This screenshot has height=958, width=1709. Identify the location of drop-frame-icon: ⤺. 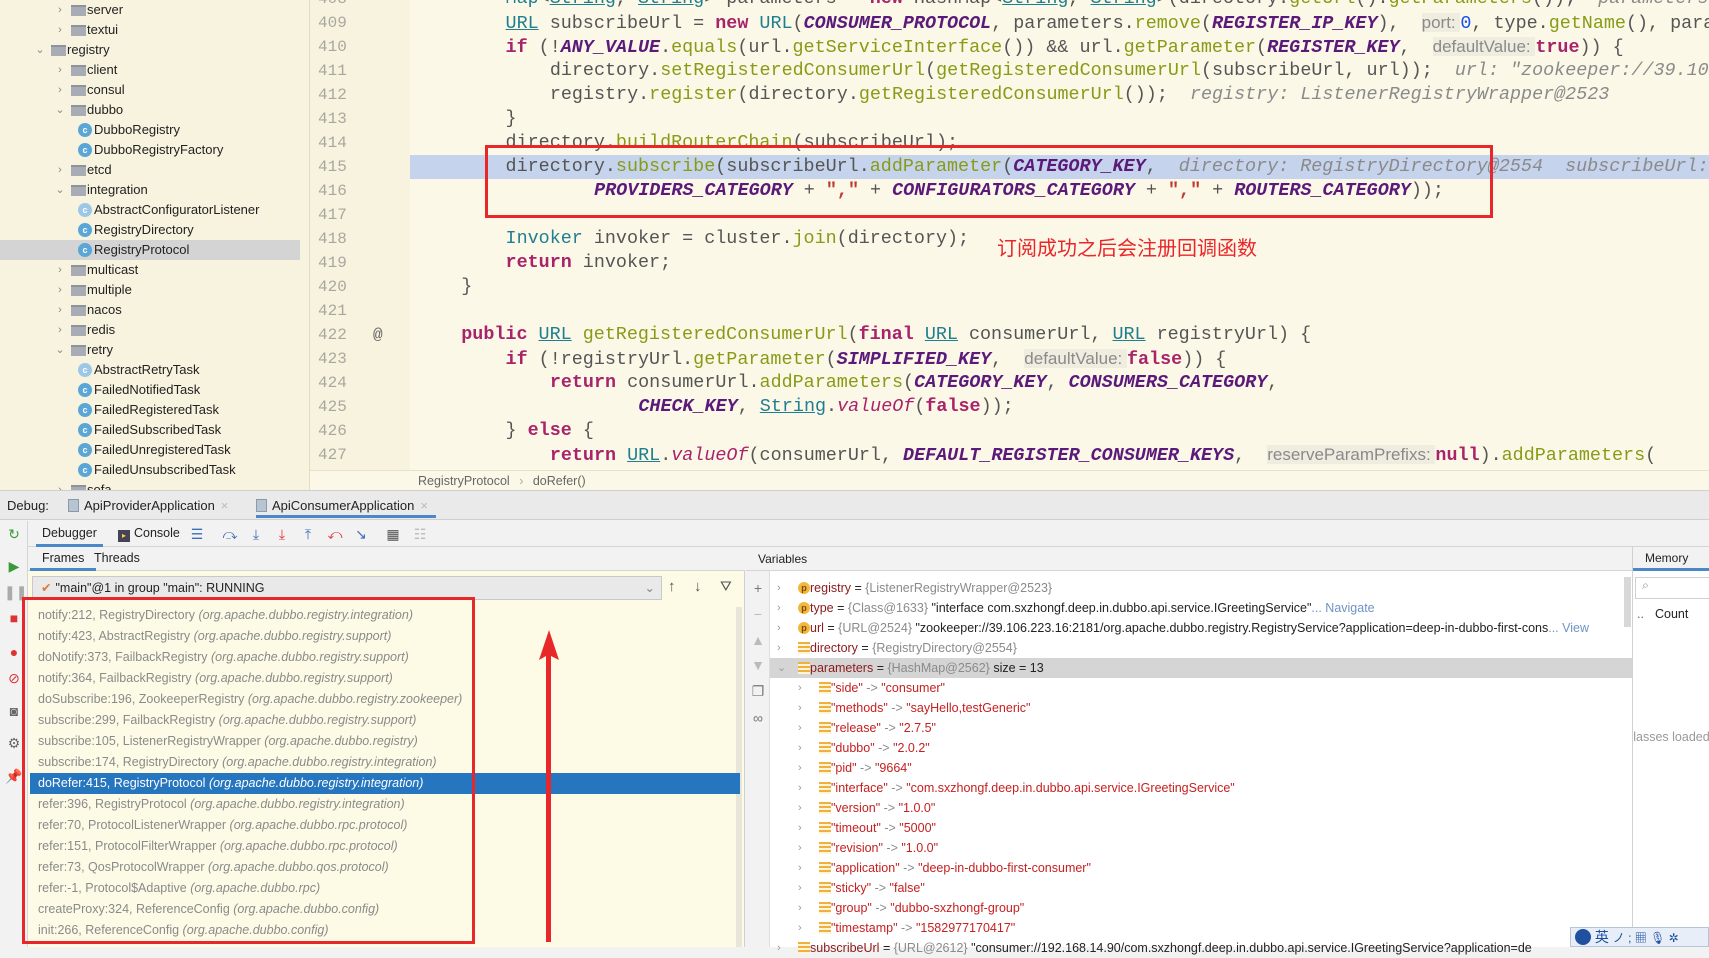
(335, 534).